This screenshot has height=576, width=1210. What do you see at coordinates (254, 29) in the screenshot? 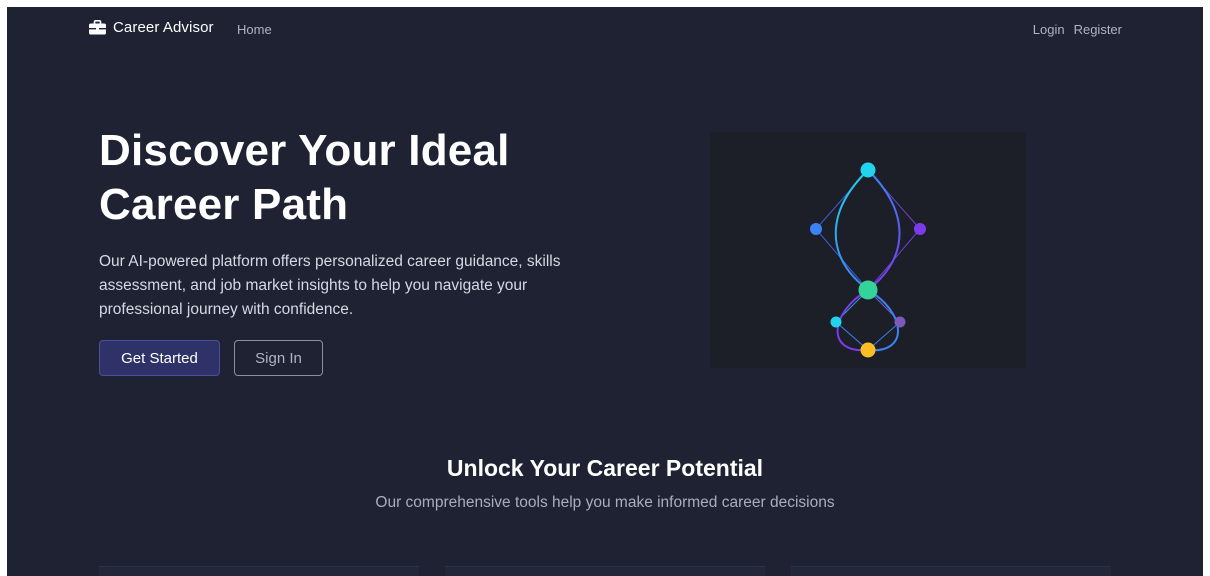
I see `nav-link-home: Home` at bounding box center [254, 29].